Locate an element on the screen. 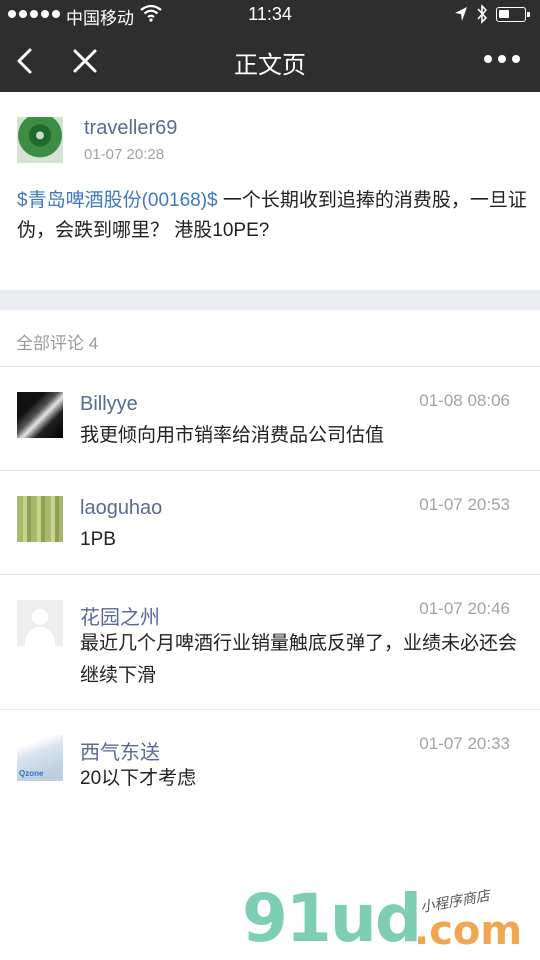 The height and width of the screenshot is (960, 540). section-divider is located at coordinates (270, 300).